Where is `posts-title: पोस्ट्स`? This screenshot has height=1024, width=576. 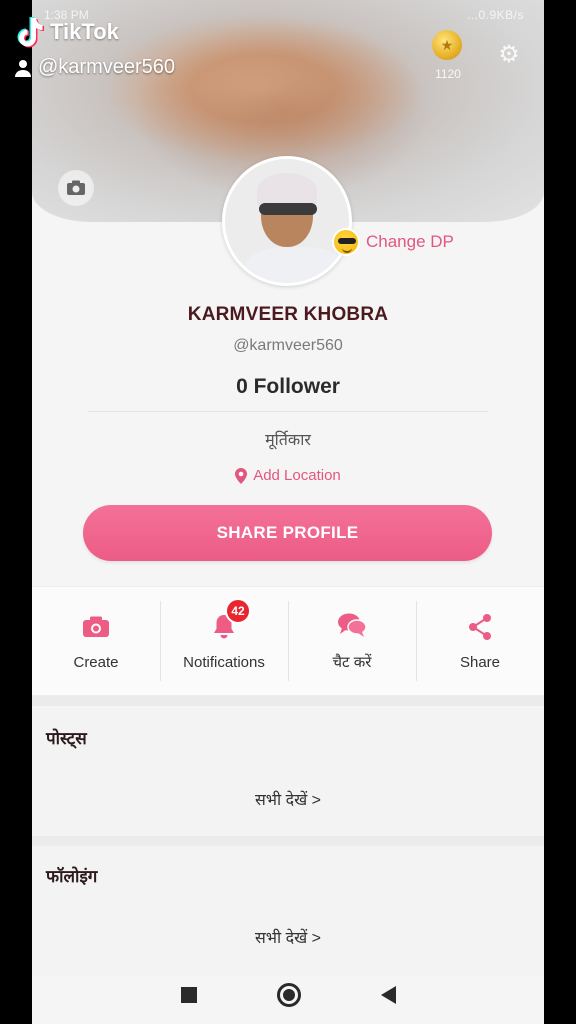
posts-title: पोस्ट्स is located at coordinates (66, 738).